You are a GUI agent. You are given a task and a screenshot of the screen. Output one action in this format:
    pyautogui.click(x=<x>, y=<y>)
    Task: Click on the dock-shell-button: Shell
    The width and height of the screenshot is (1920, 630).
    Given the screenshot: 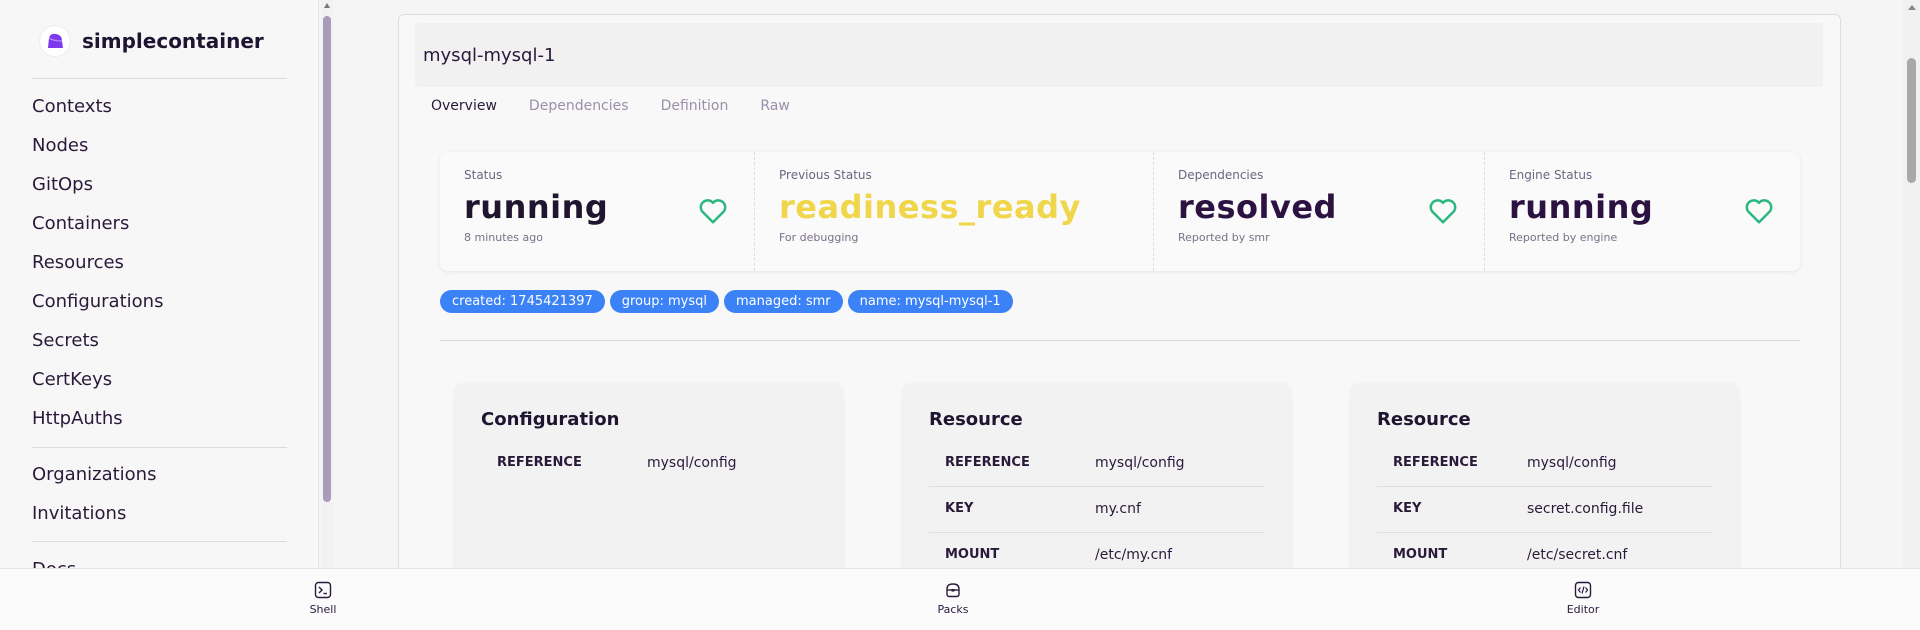 What is the action you would take?
    pyautogui.click(x=323, y=598)
    